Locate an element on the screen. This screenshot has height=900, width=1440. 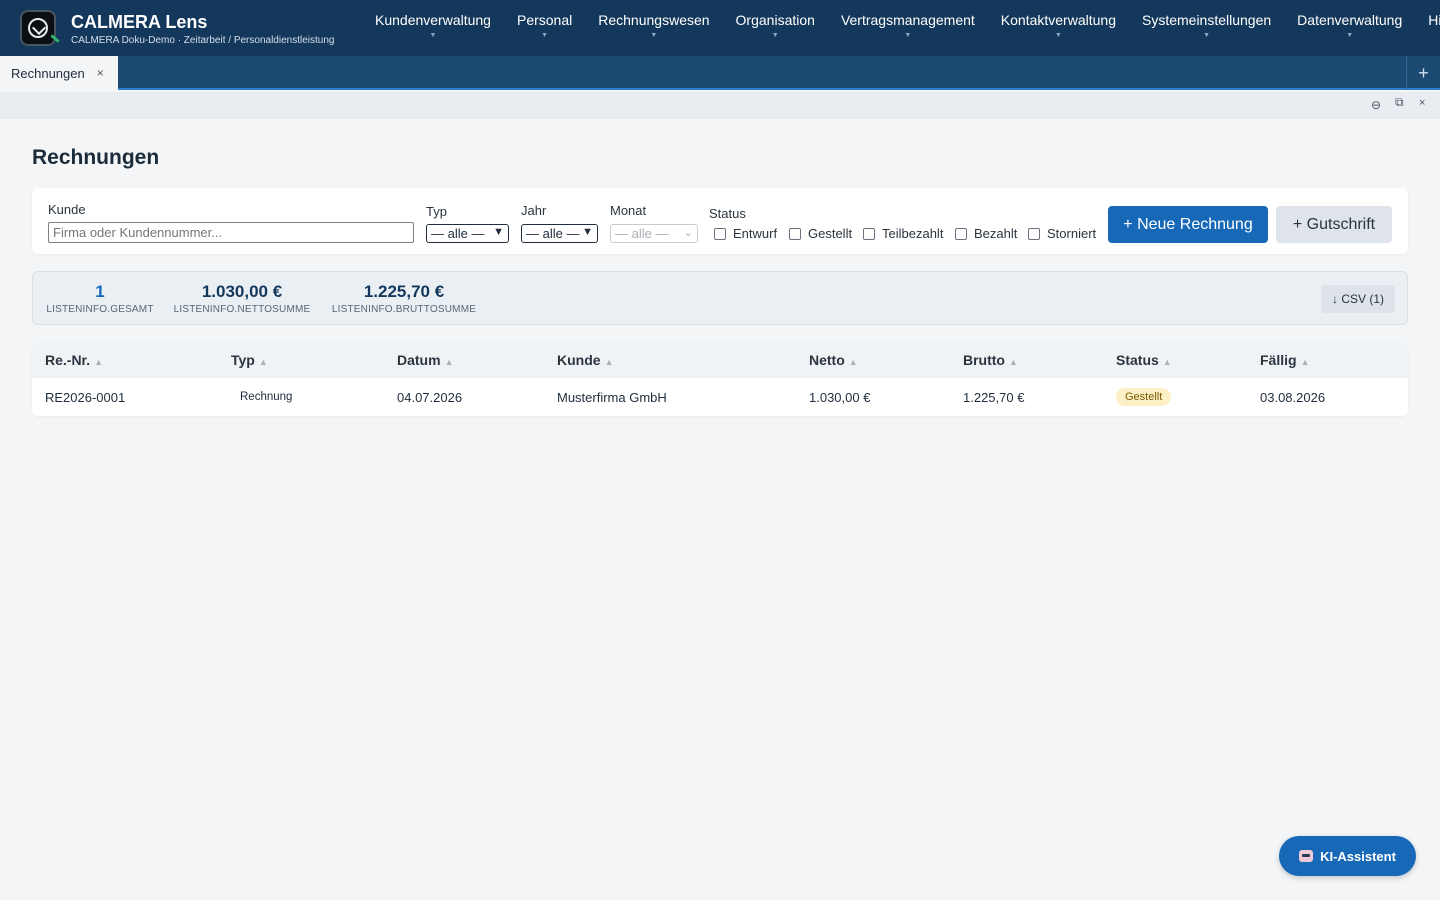
status-bezahlt-checkbox: Bezahlt is located at coordinates (986, 233).